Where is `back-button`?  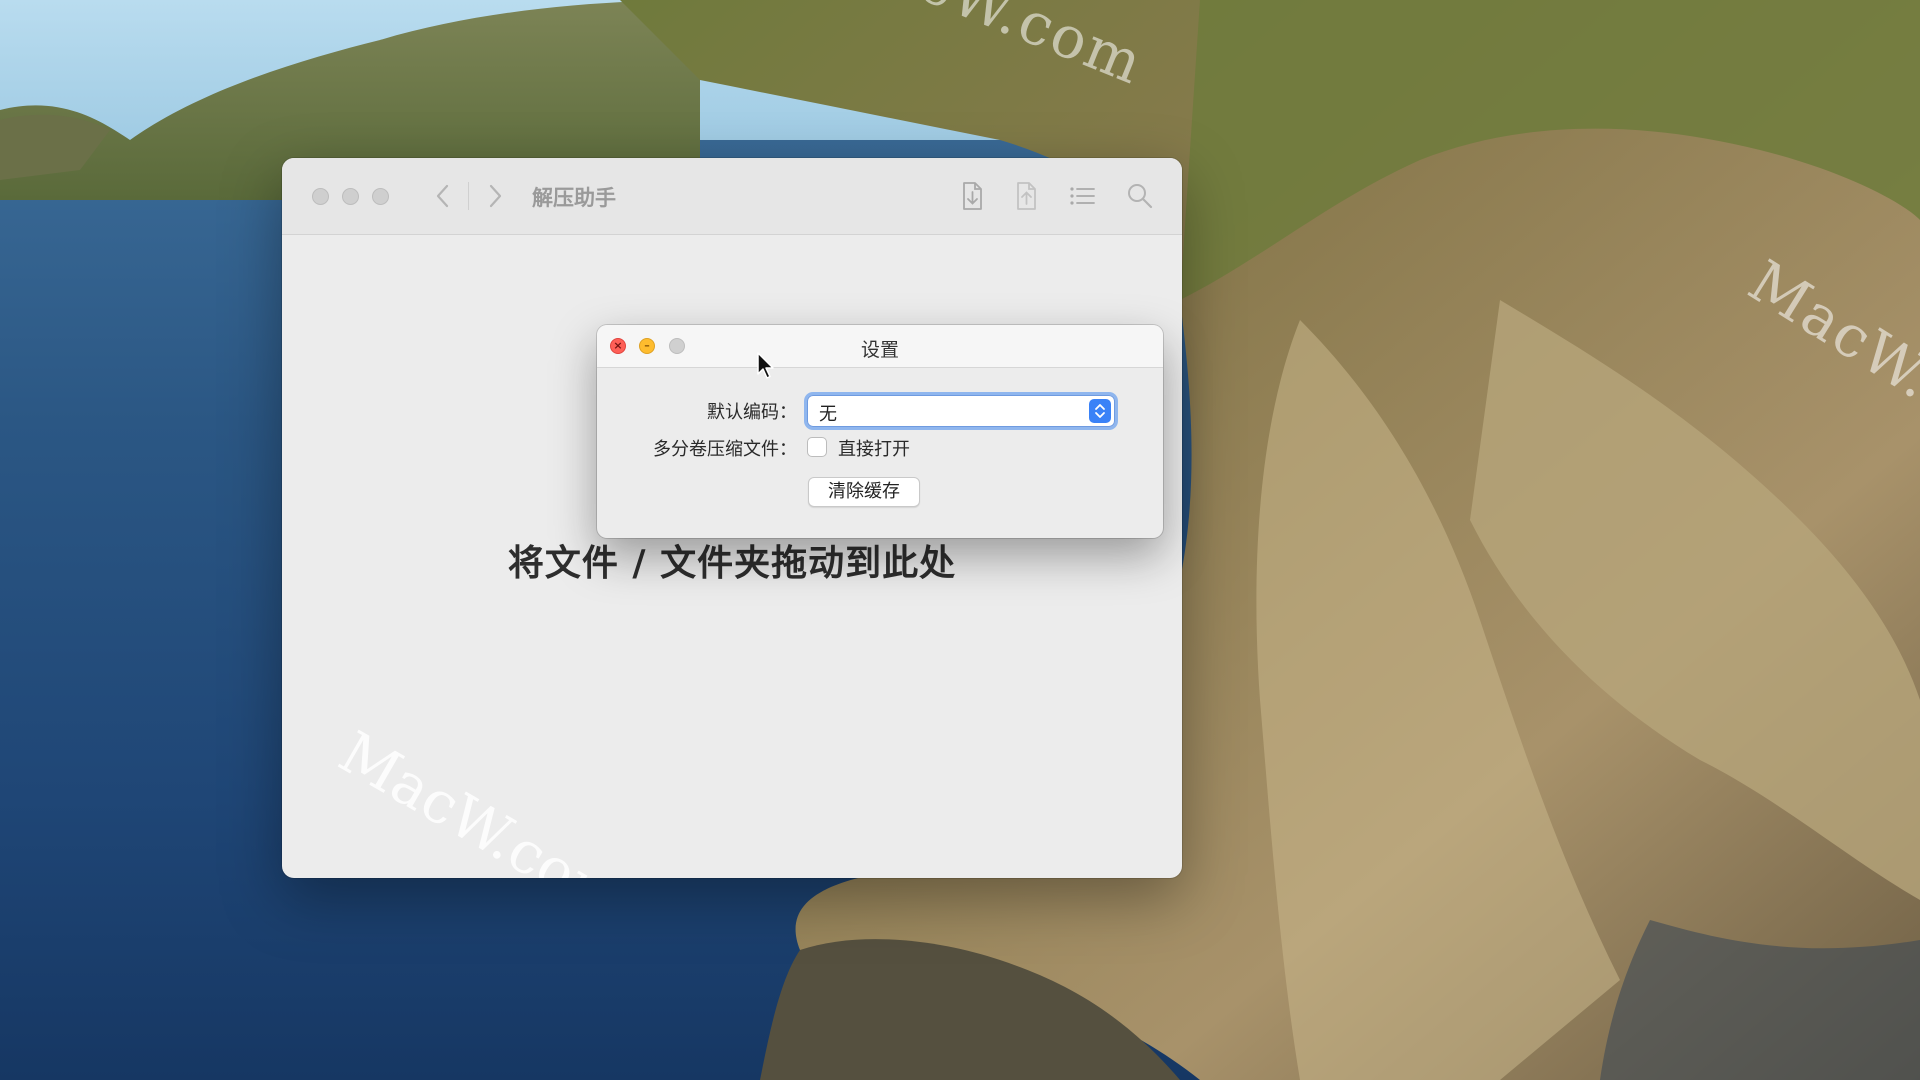 back-button is located at coordinates (443, 199).